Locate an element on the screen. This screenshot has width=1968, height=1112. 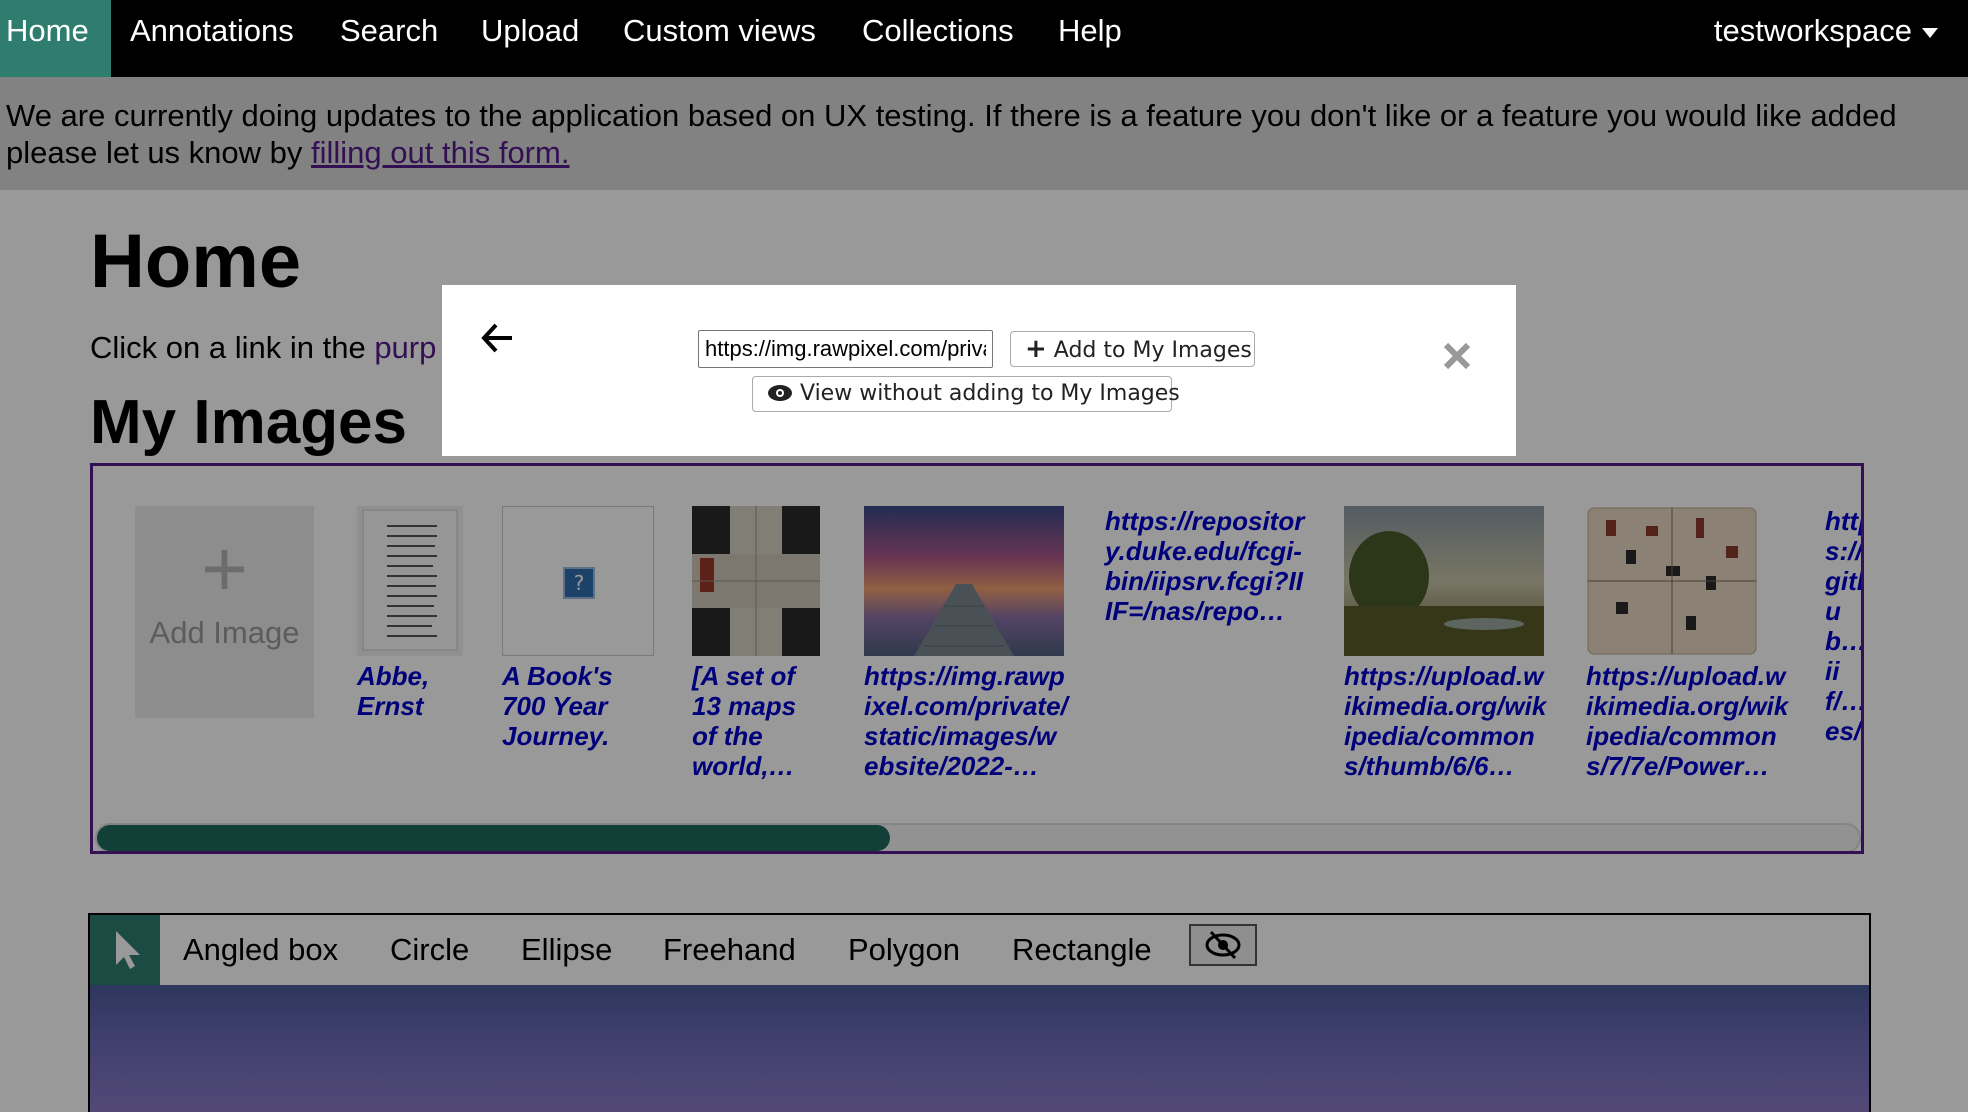
close-dialog-button is located at coordinates (1457, 358).